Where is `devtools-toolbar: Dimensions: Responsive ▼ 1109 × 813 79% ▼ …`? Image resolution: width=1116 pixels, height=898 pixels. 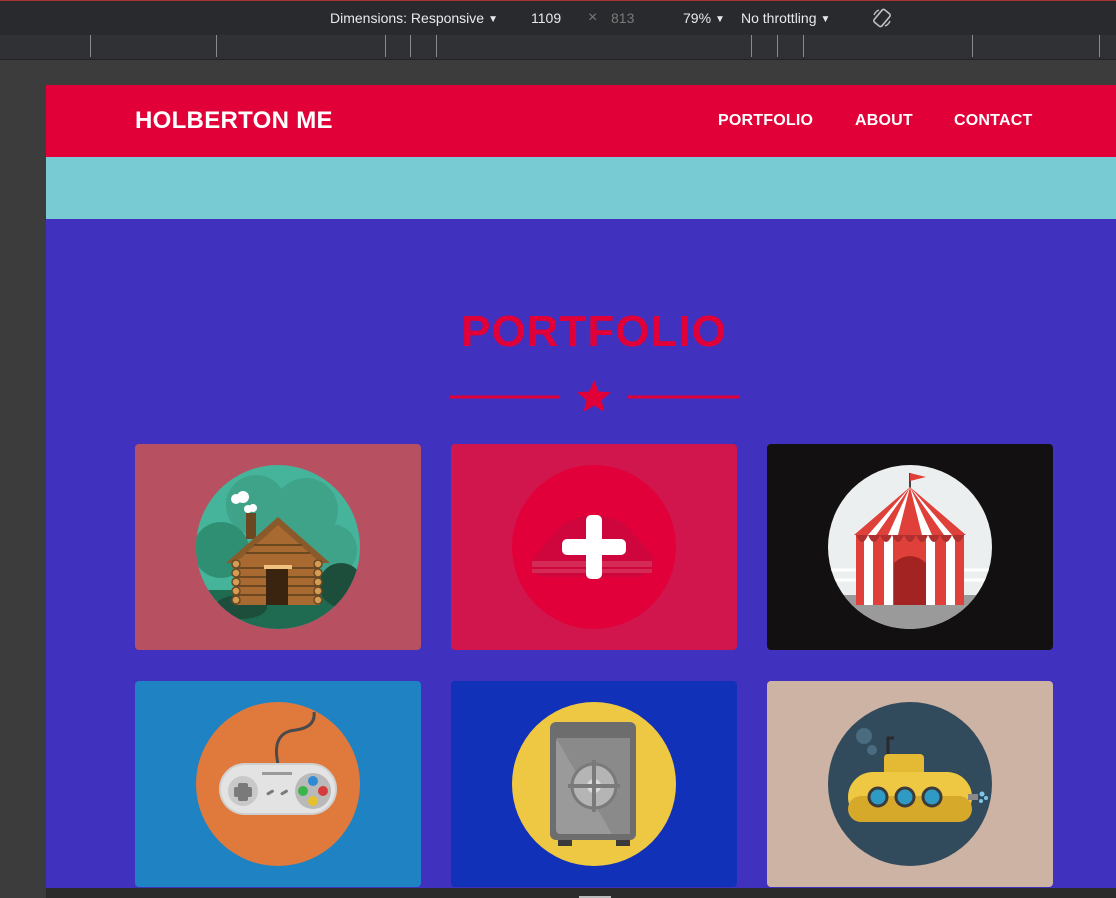 devtools-toolbar: Dimensions: Responsive ▼ 1109 × 813 79% ▼ … is located at coordinates (558, 17).